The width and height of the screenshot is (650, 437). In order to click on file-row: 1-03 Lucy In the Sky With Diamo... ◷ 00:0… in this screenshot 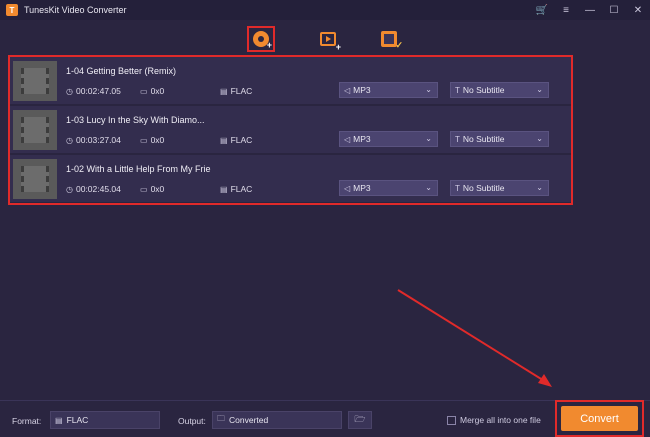, I will do `click(290, 130)`.